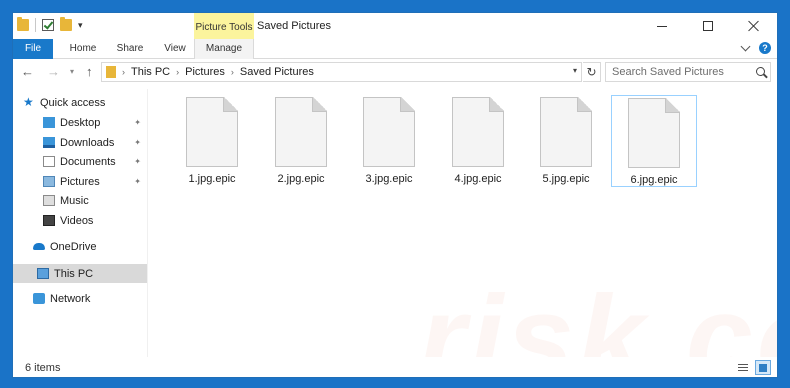  I want to click on pane-divider, so click(147, 223).